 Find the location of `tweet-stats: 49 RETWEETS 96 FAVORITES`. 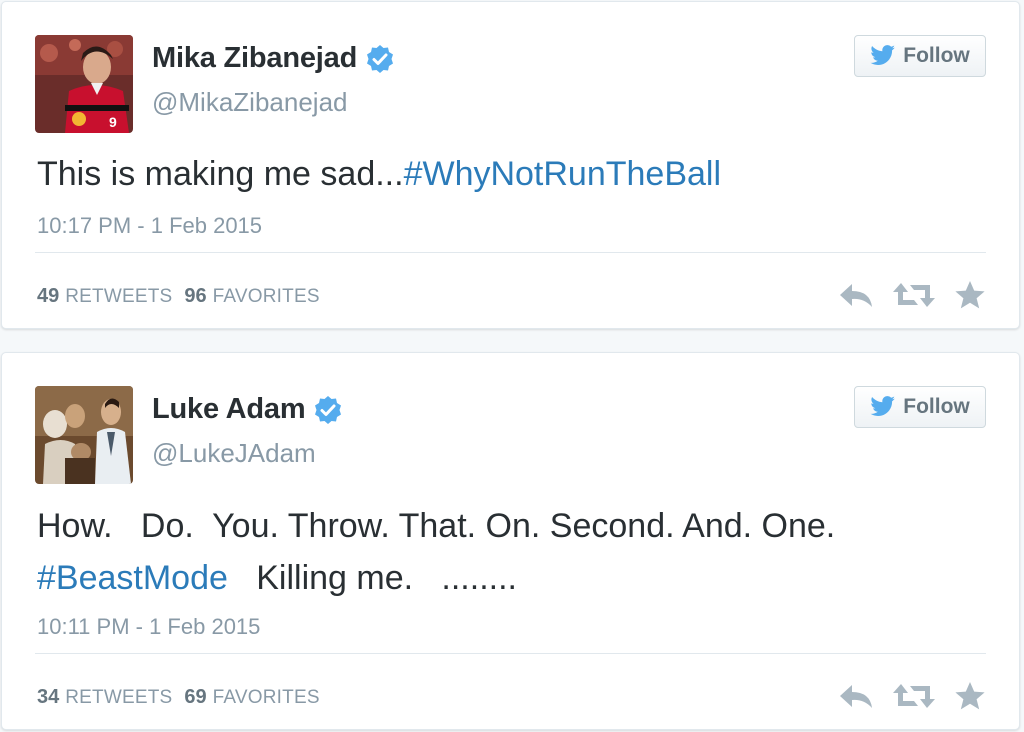

tweet-stats: 49 RETWEETS 96 FAVORITES is located at coordinates (184, 296).